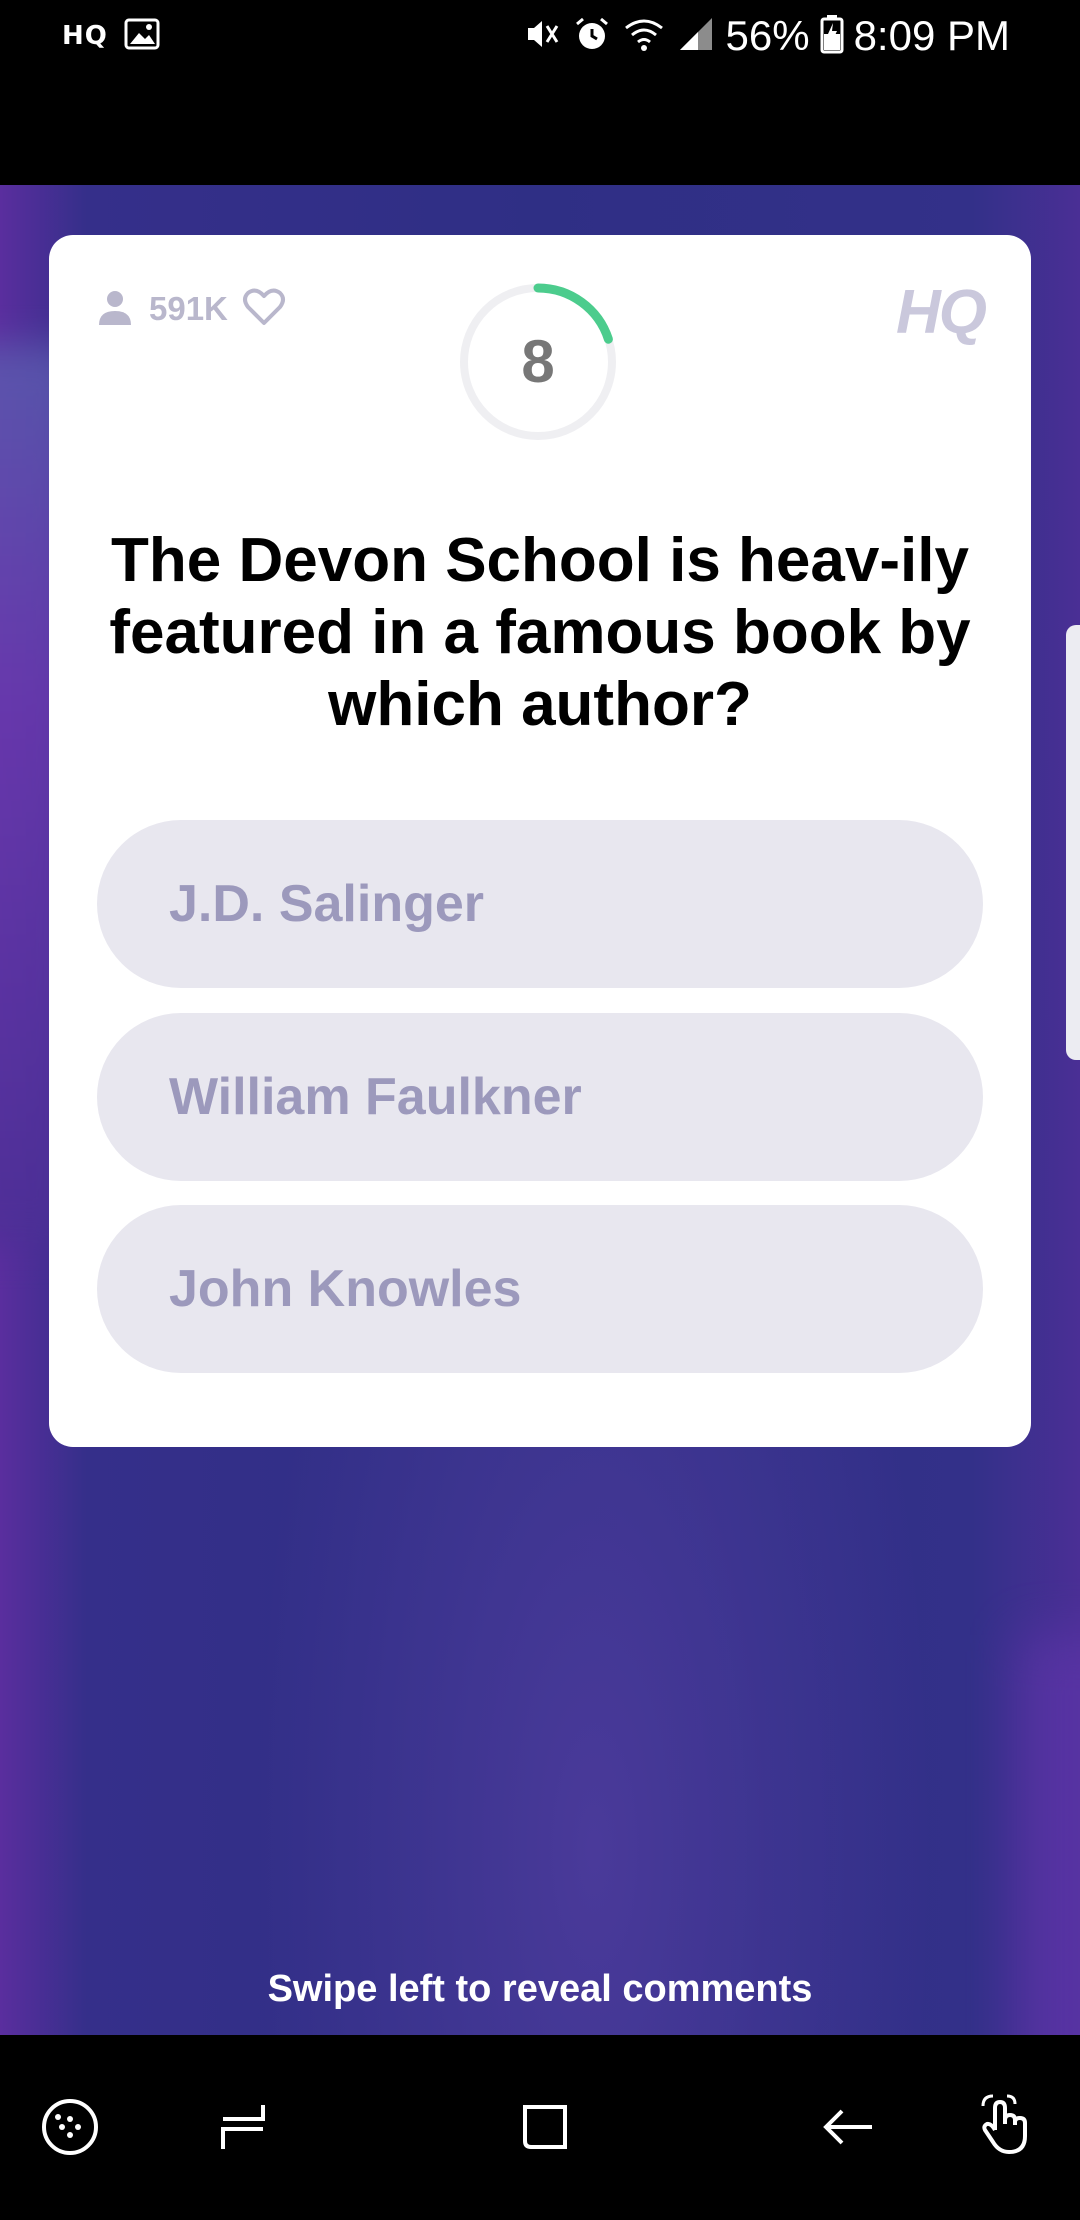  I want to click on back-icon, so click(848, 2127).